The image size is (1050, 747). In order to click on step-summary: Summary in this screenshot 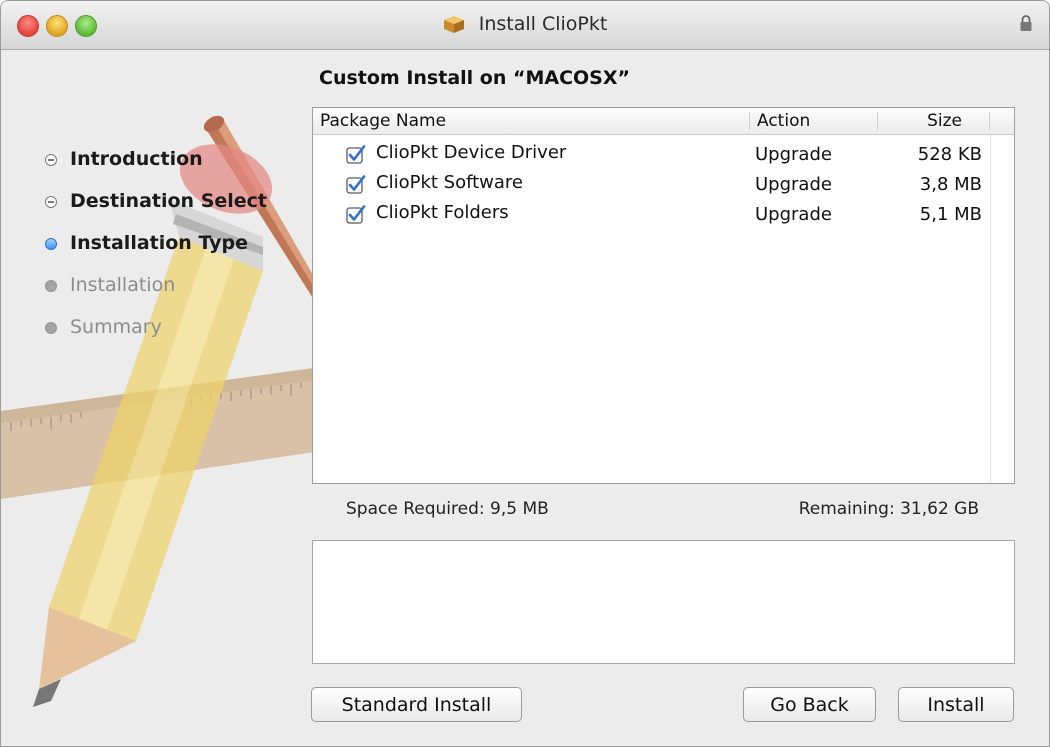, I will do `click(156, 333)`.